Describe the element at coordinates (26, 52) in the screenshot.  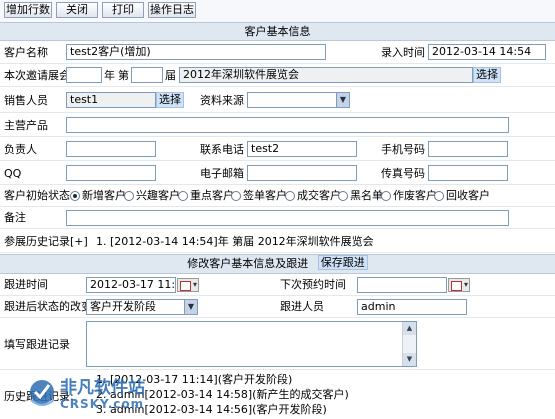
I see `customer-name-label: 客户名称` at that location.